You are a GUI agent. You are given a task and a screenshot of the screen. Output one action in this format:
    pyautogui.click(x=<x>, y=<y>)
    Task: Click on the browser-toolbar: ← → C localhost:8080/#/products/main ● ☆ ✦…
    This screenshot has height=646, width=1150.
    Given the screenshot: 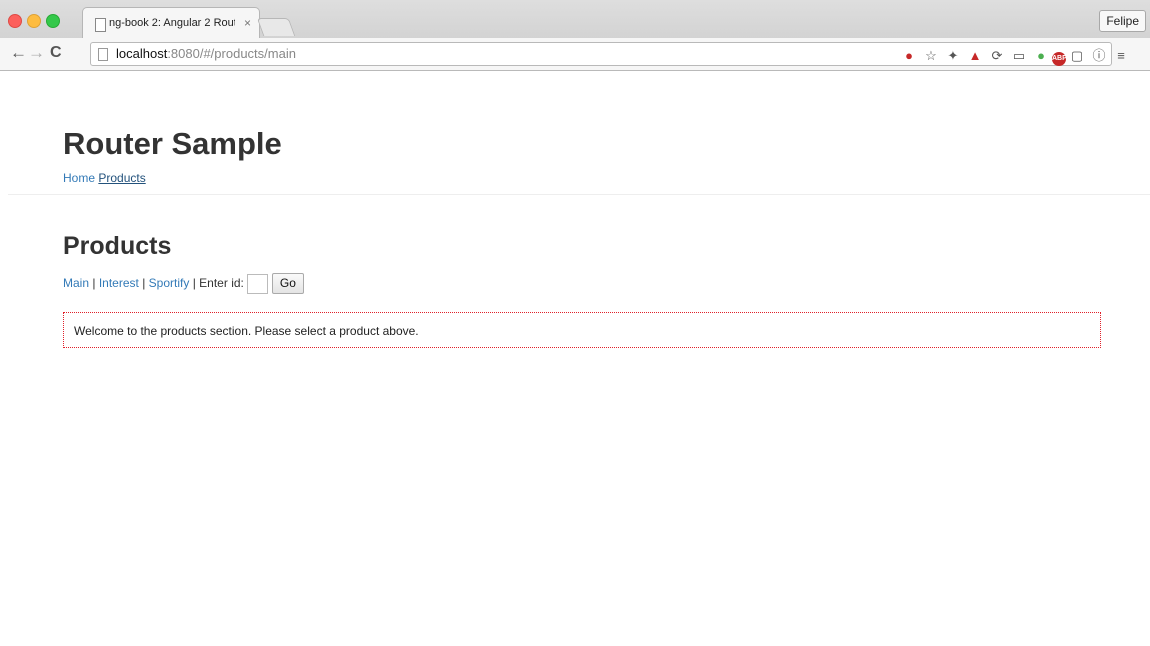 What is the action you would take?
    pyautogui.click(x=575, y=54)
    